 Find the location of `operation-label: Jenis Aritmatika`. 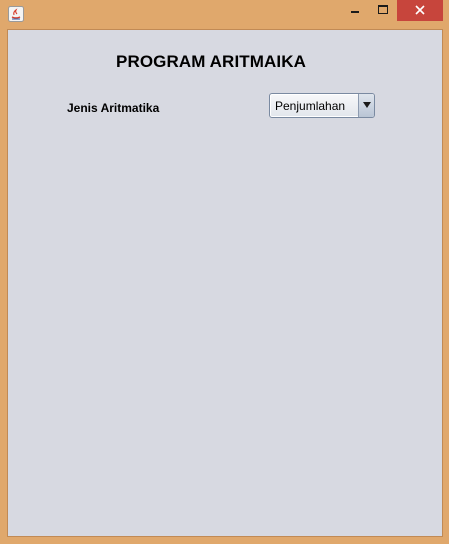

operation-label: Jenis Aritmatika is located at coordinates (113, 108).